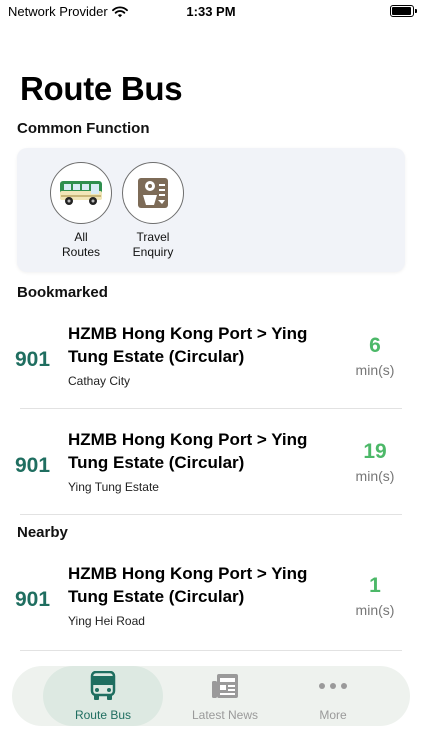  I want to click on more-icon, so click(333, 686).